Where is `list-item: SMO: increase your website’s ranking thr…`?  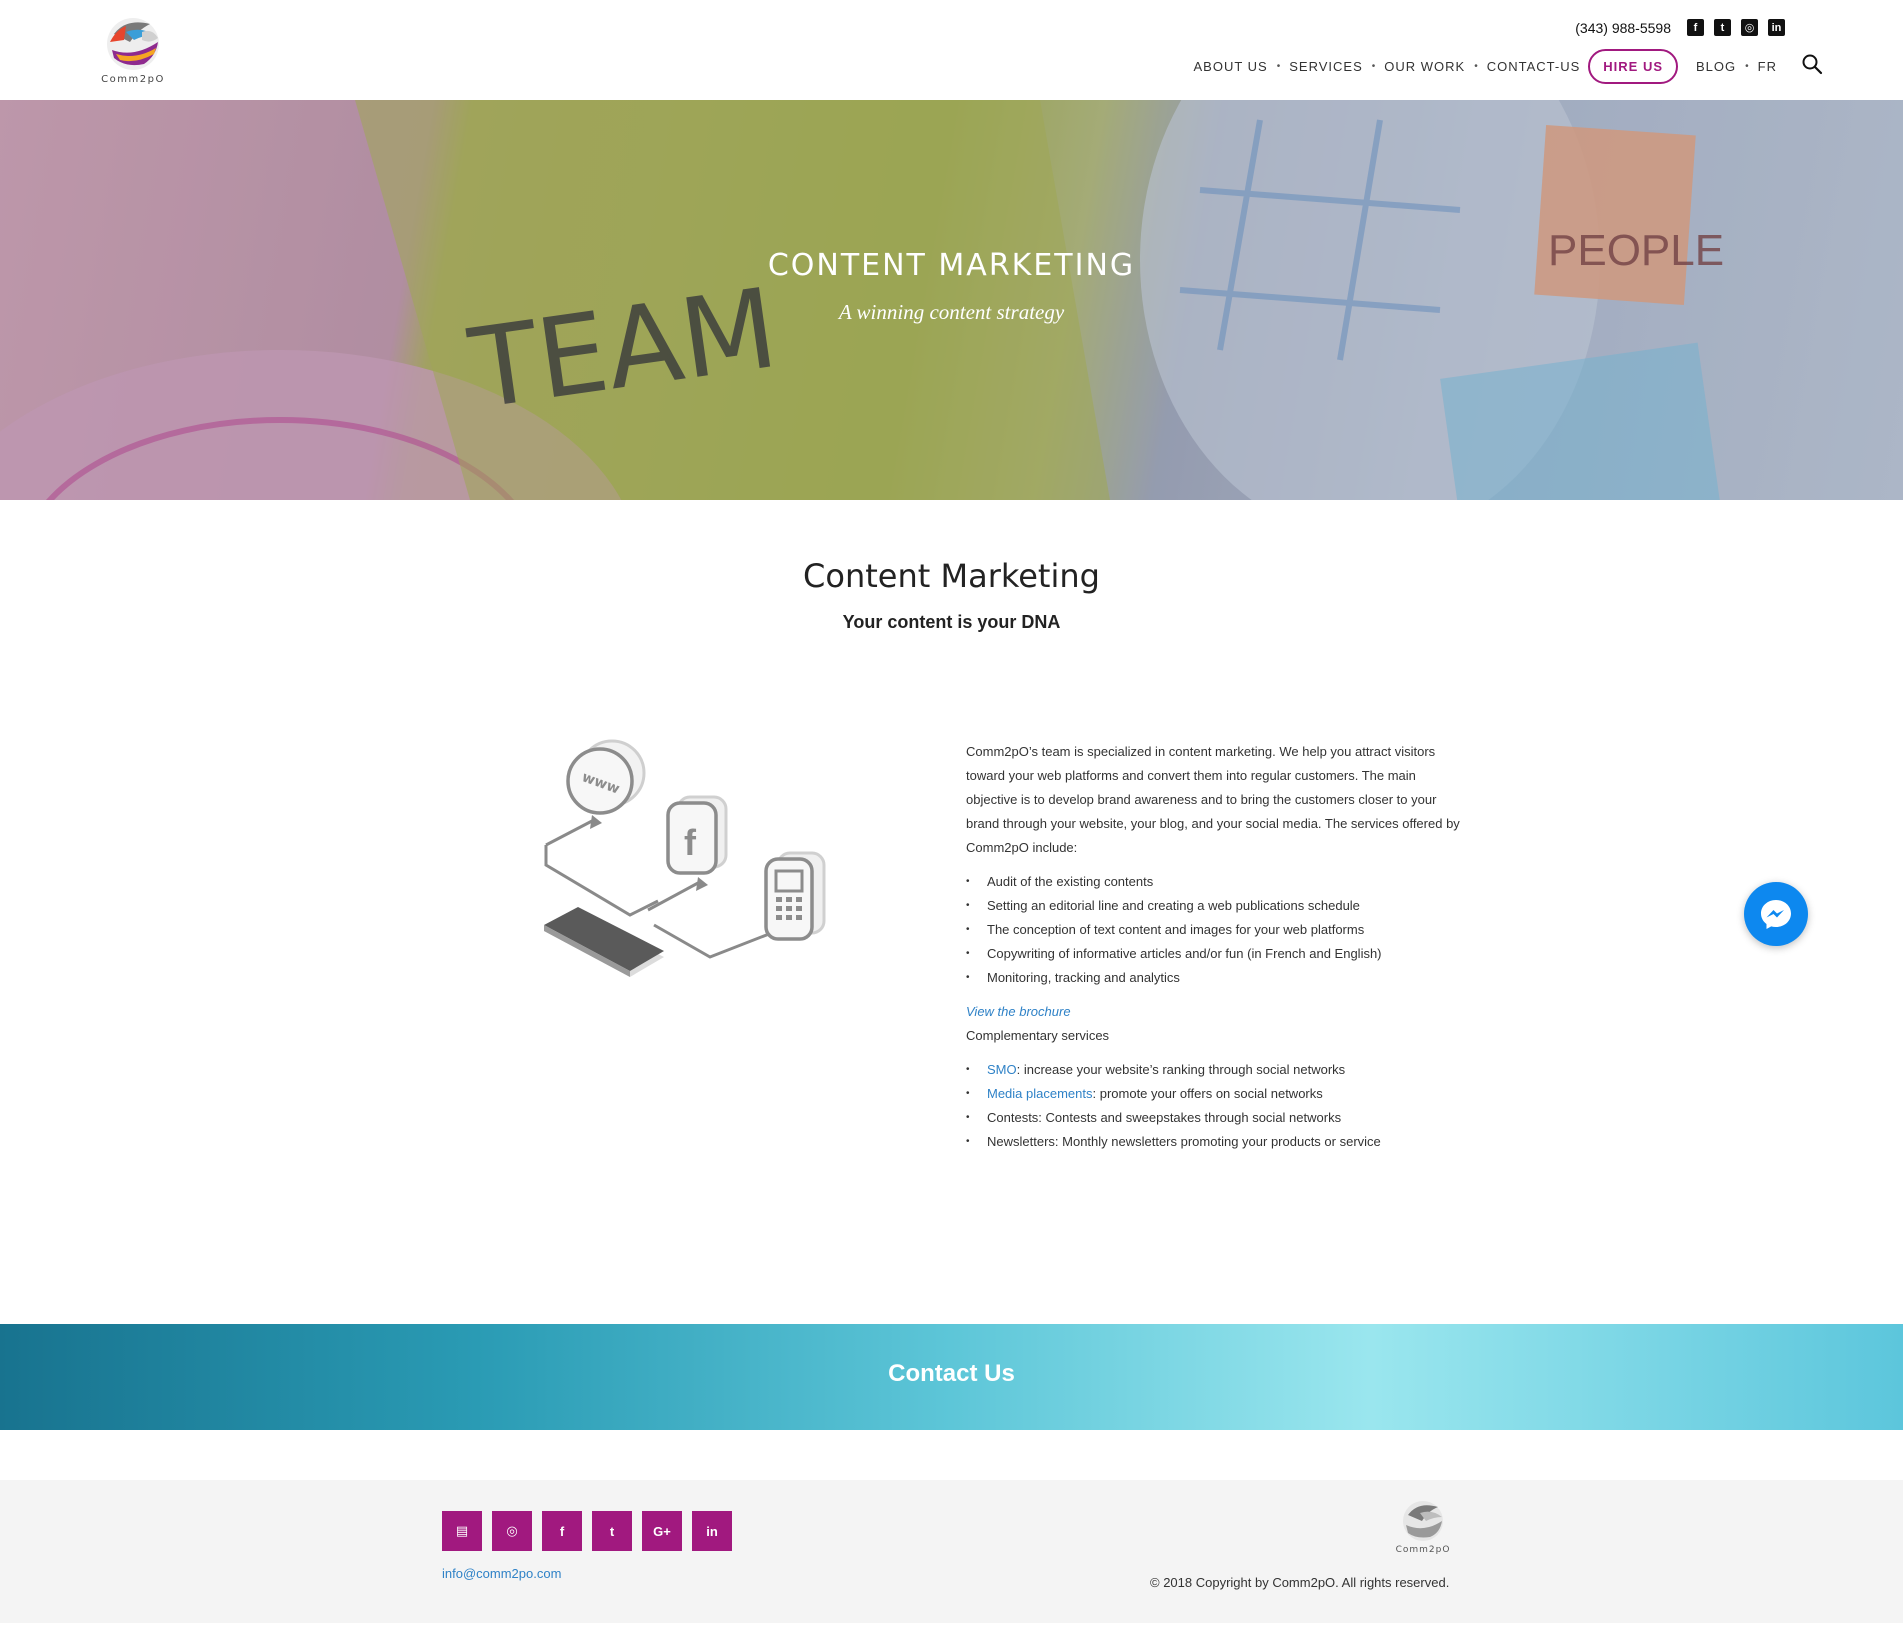
list-item: SMO: increase your website’s ranking thr… is located at coordinates (1216, 1070).